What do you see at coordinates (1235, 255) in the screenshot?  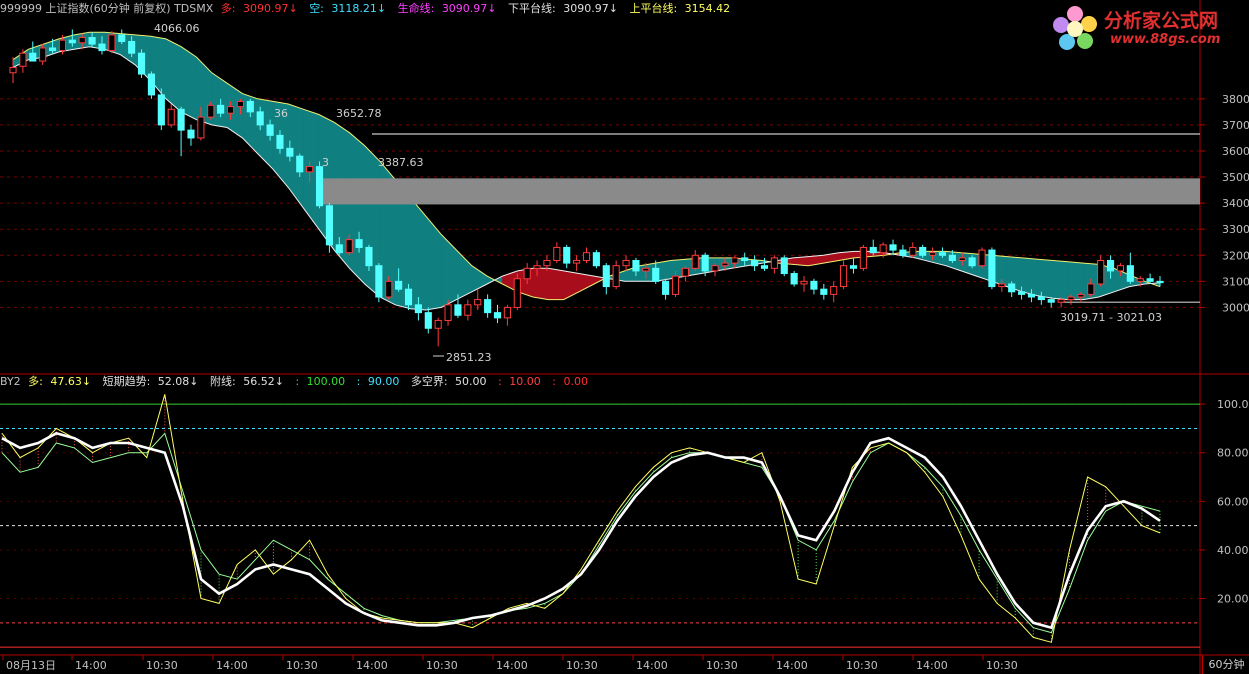 I see `price-tick-label: 3200` at bounding box center [1235, 255].